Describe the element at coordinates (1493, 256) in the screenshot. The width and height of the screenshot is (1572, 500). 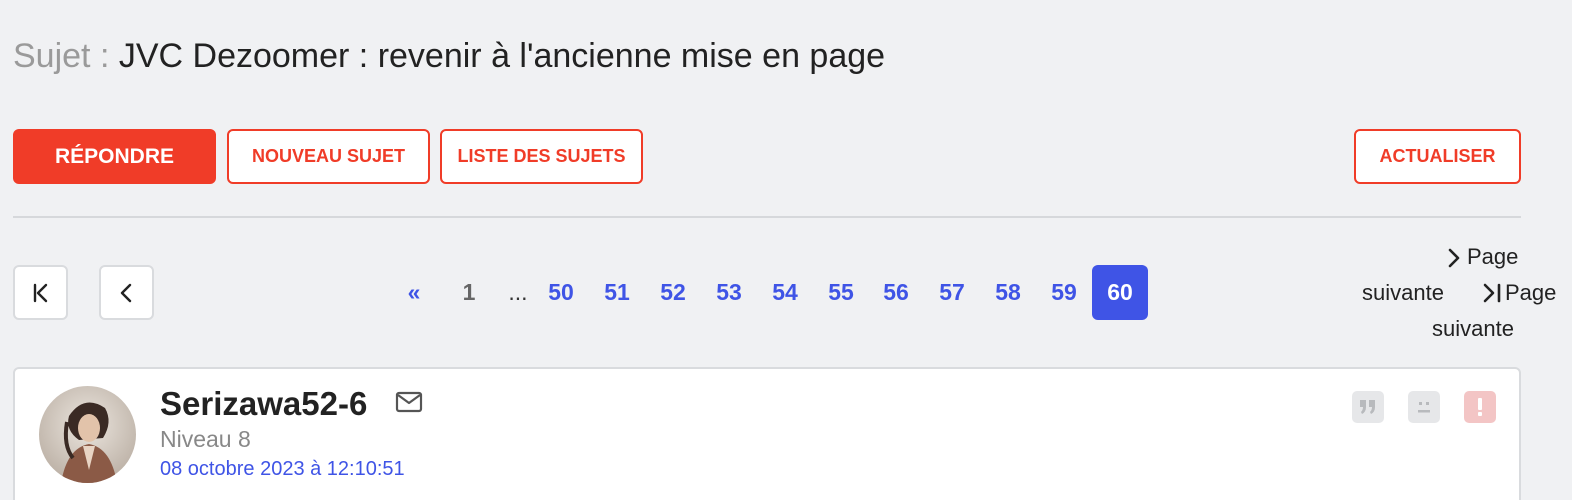
I see `next-page-label: Page` at that location.